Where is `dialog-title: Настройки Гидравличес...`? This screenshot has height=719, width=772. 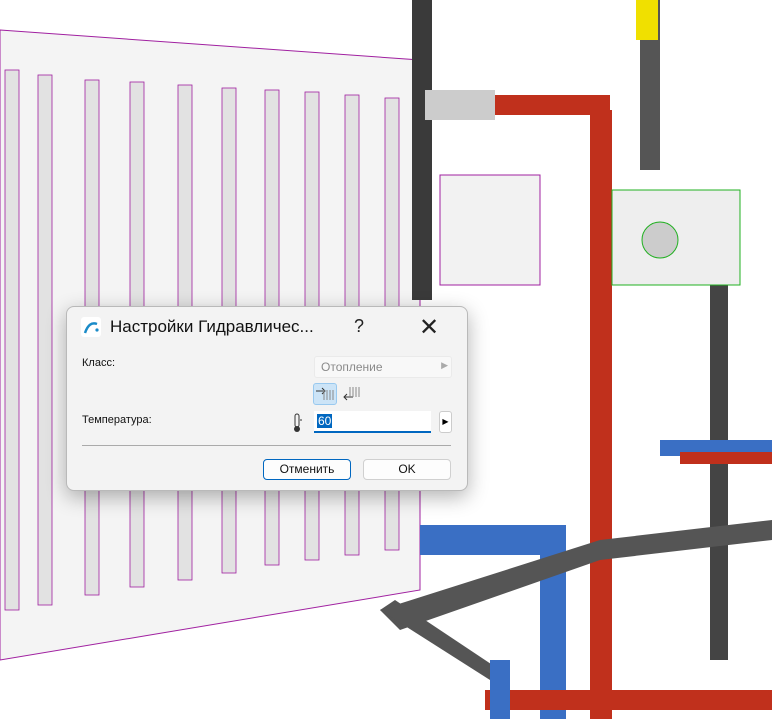 dialog-title: Настройки Гидравличес... is located at coordinates (212, 326).